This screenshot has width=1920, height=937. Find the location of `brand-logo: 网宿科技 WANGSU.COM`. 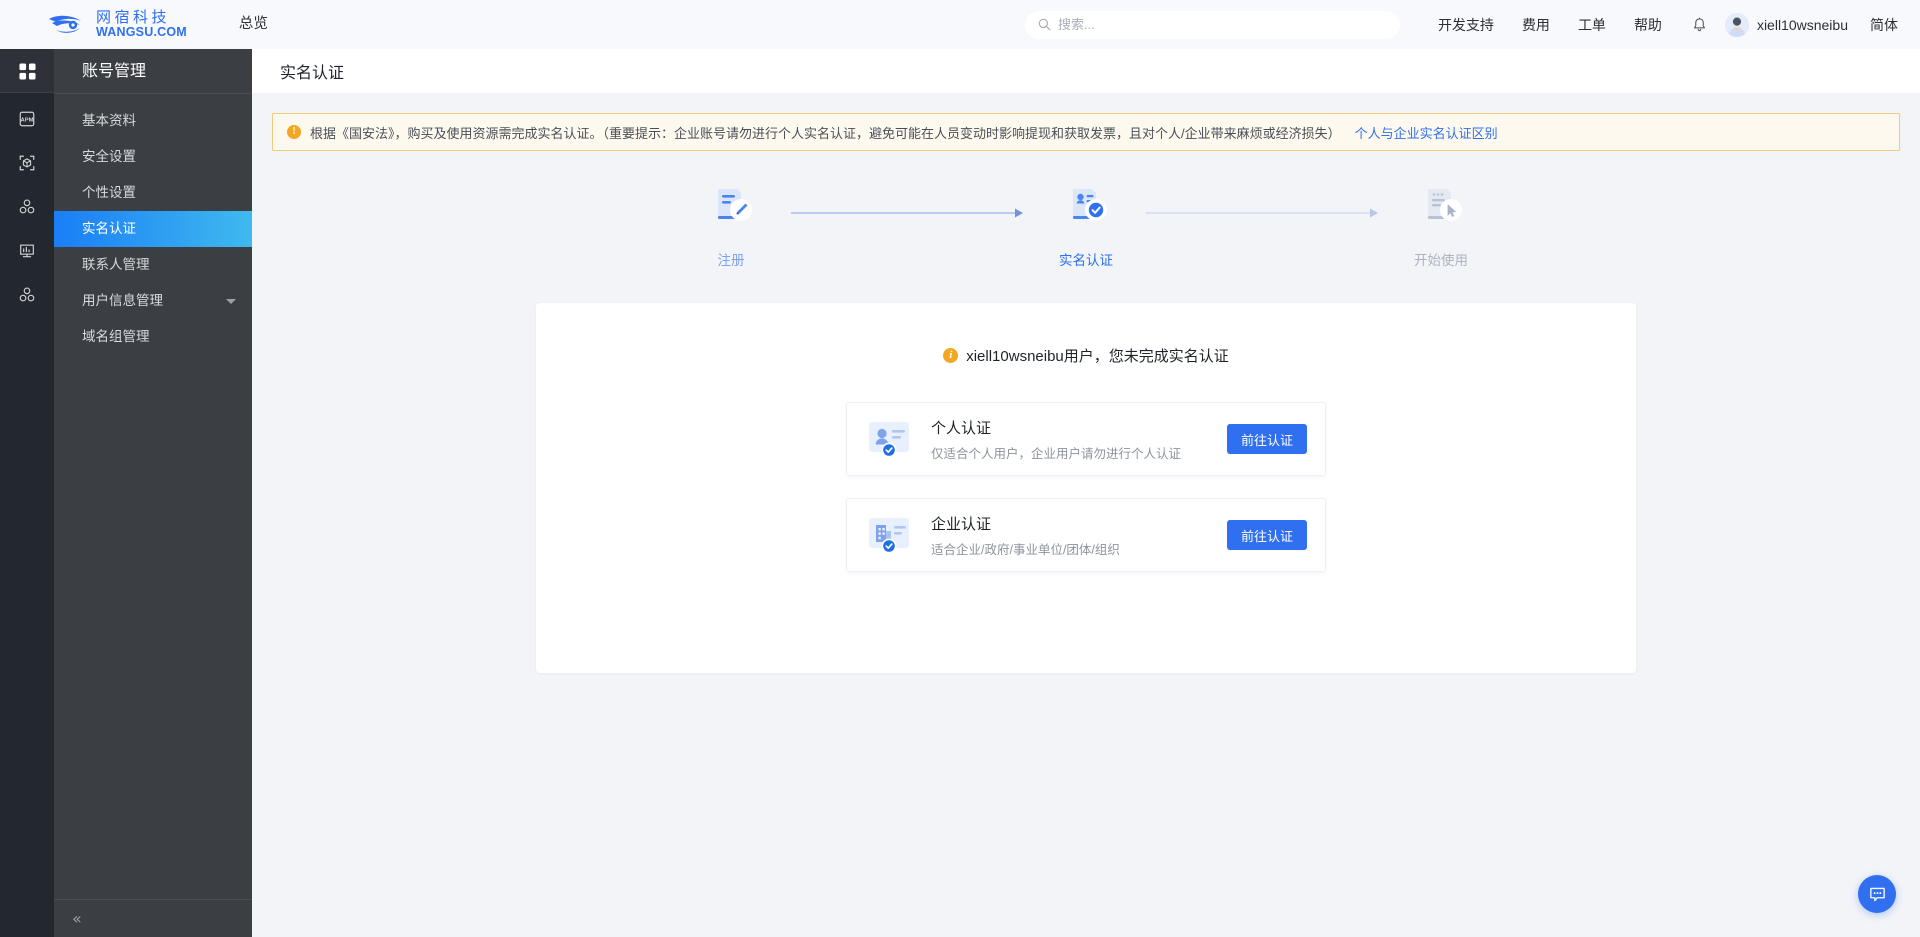

brand-logo: 网宿科技 WANGSU.COM is located at coordinates (117, 24).